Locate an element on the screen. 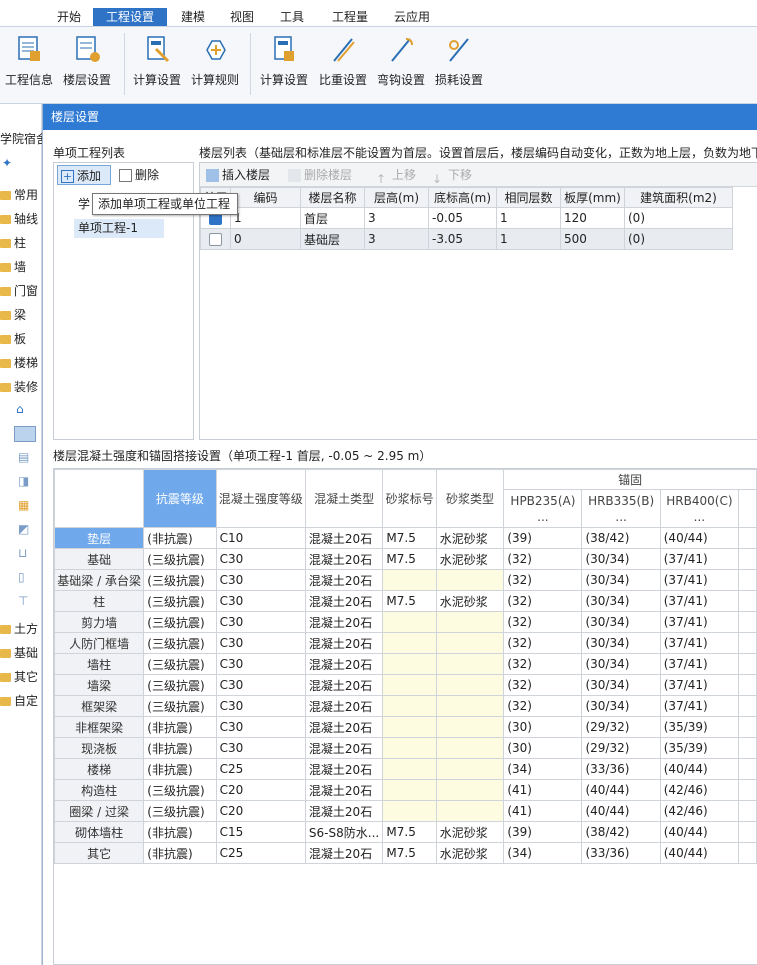 The width and height of the screenshot is (757, 965). table-cell: 1 is located at coordinates (528, 239).